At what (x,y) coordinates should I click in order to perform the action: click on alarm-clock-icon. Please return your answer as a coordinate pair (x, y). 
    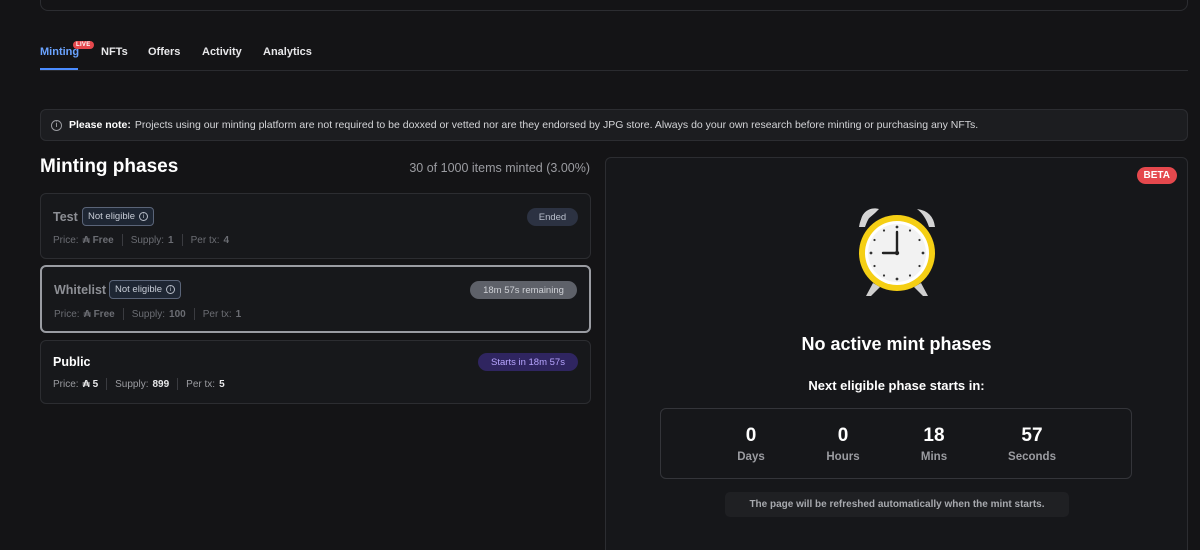
    Looking at the image, I should click on (897, 253).